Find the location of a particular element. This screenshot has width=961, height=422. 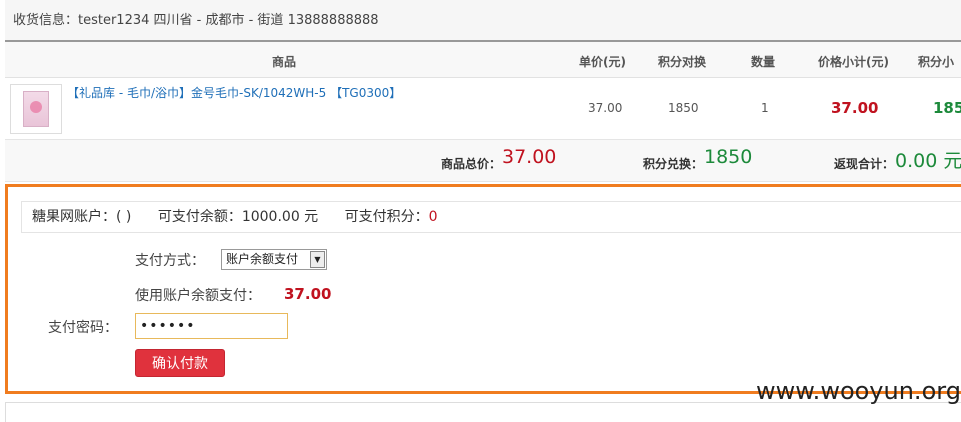

product-thumbnail is located at coordinates (36, 109).